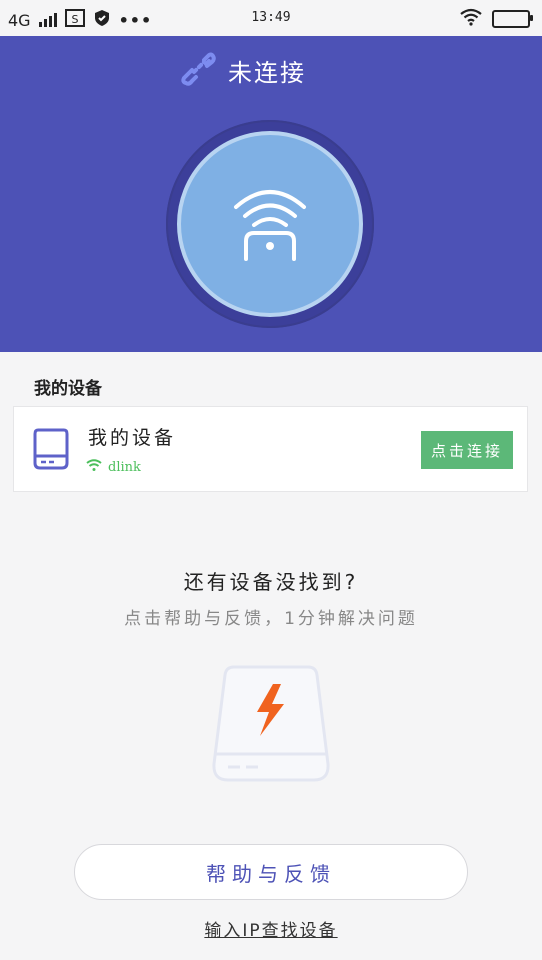 The height and width of the screenshot is (960, 542). I want to click on device-wifi-name: dlink, so click(124, 467).